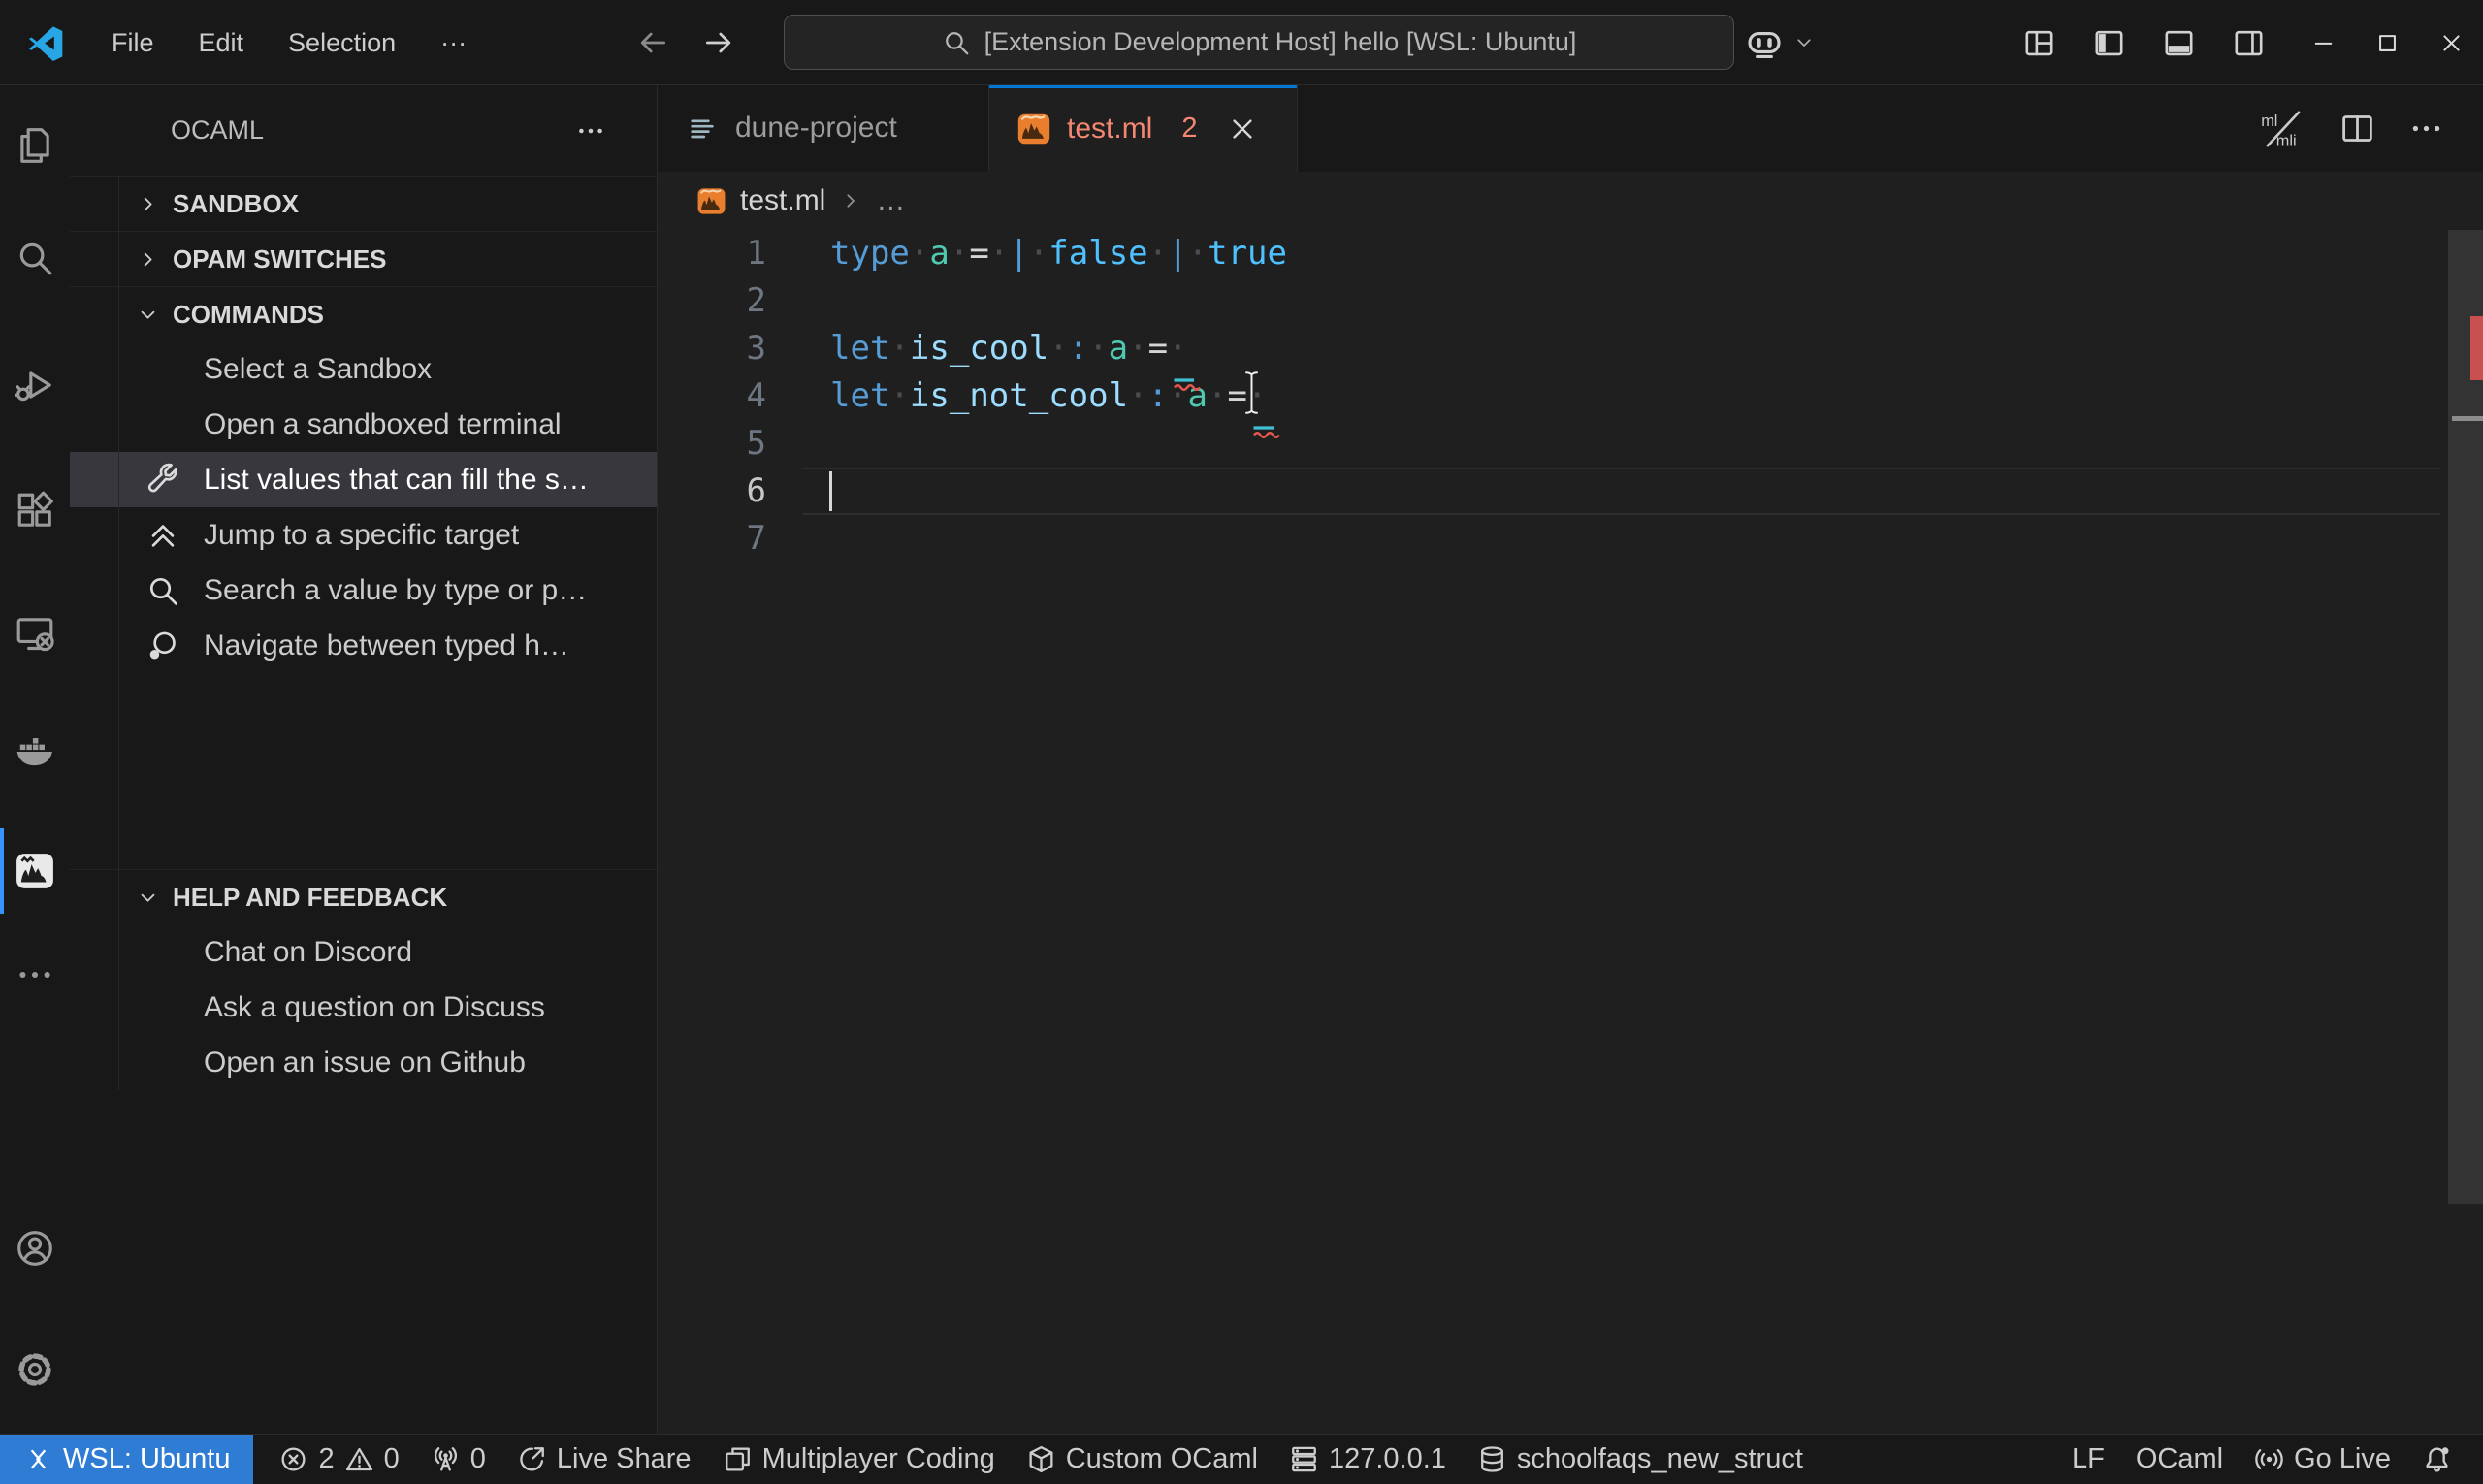 Image resolution: width=2483 pixels, height=1484 pixels. What do you see at coordinates (342, 43) in the screenshot?
I see `menu-selection: Selection` at bounding box center [342, 43].